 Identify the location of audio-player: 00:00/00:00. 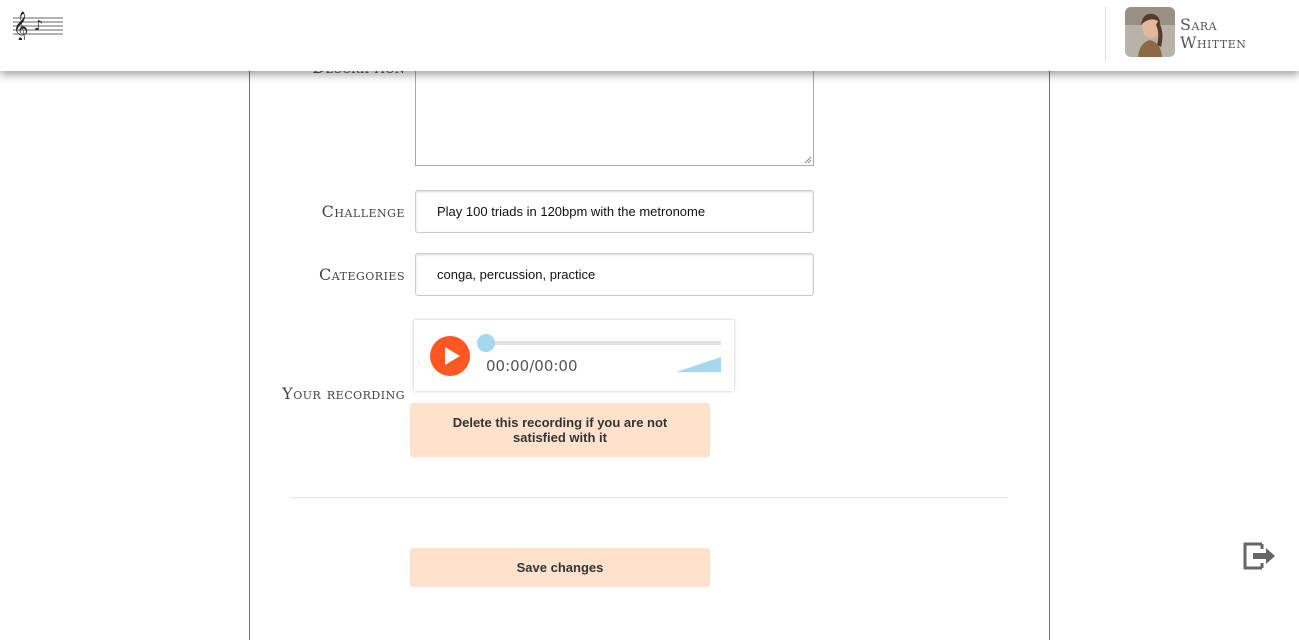
(574, 355).